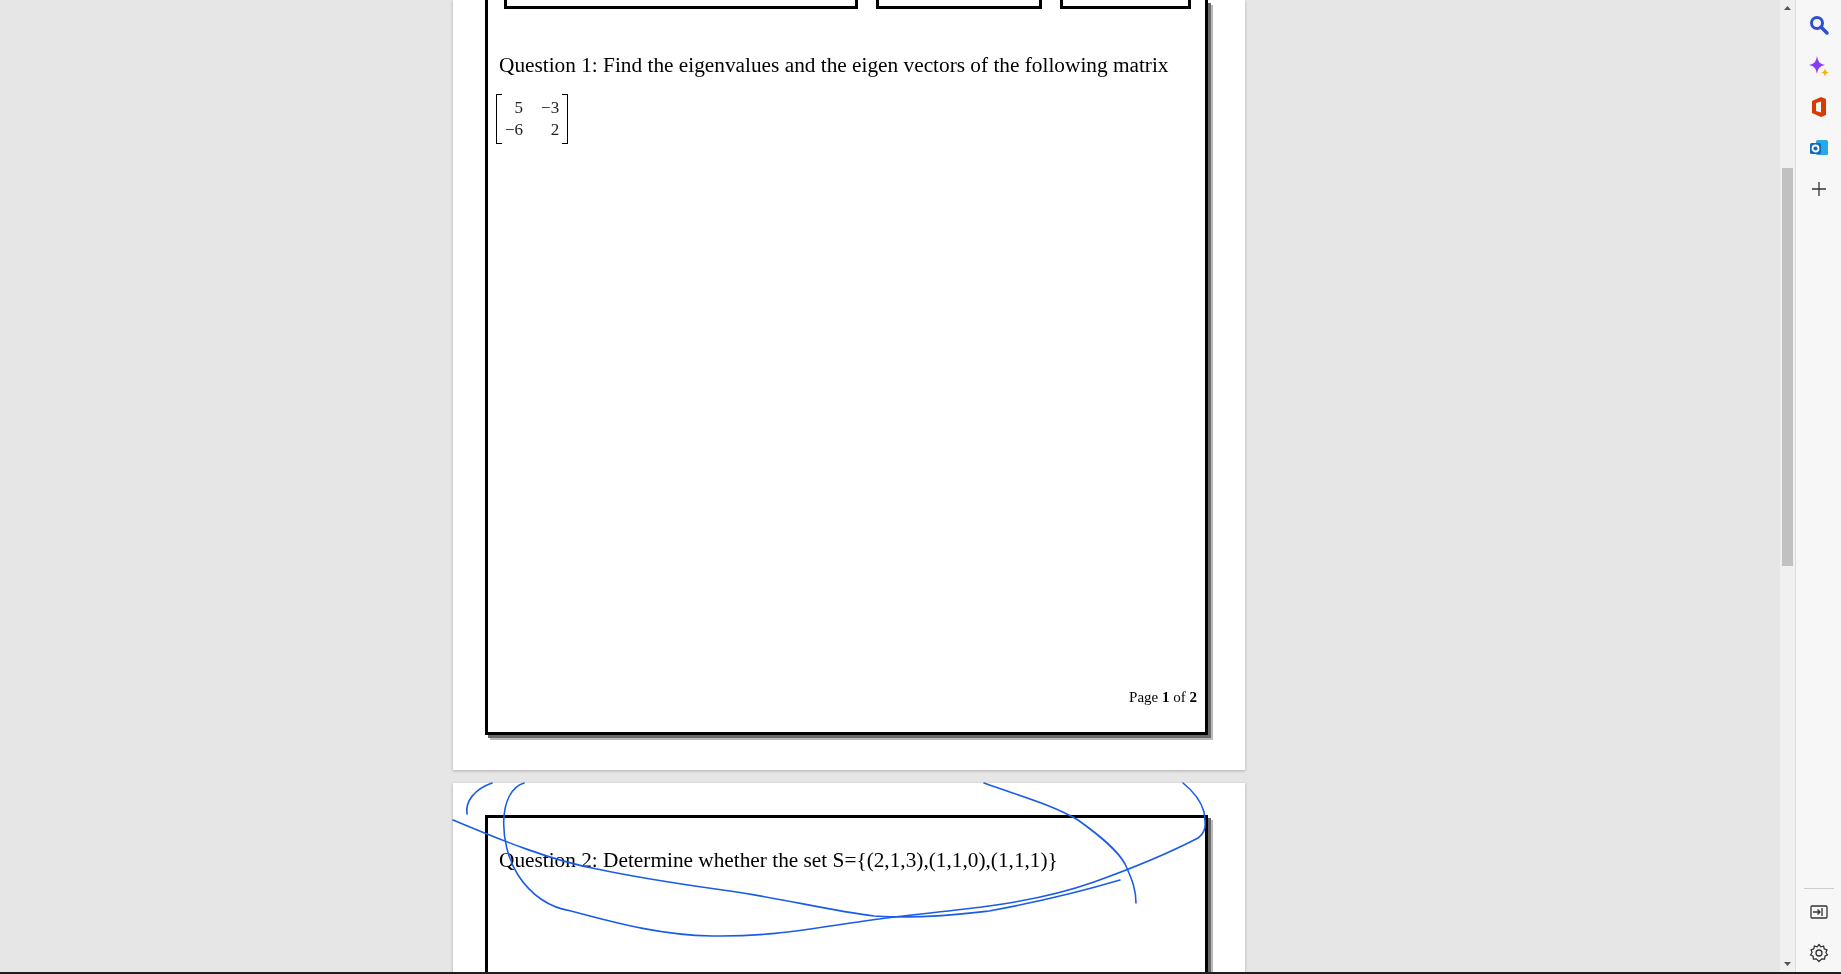 This screenshot has width=1841, height=974. What do you see at coordinates (1818, 25) in the screenshot?
I see `search-icon` at bounding box center [1818, 25].